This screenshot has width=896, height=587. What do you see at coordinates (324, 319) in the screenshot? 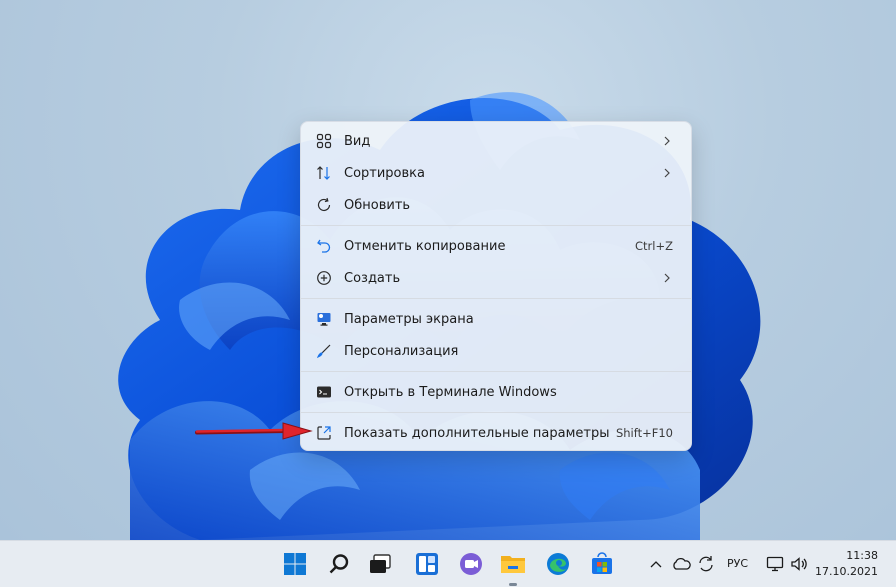
I see `display-settings-icon` at bounding box center [324, 319].